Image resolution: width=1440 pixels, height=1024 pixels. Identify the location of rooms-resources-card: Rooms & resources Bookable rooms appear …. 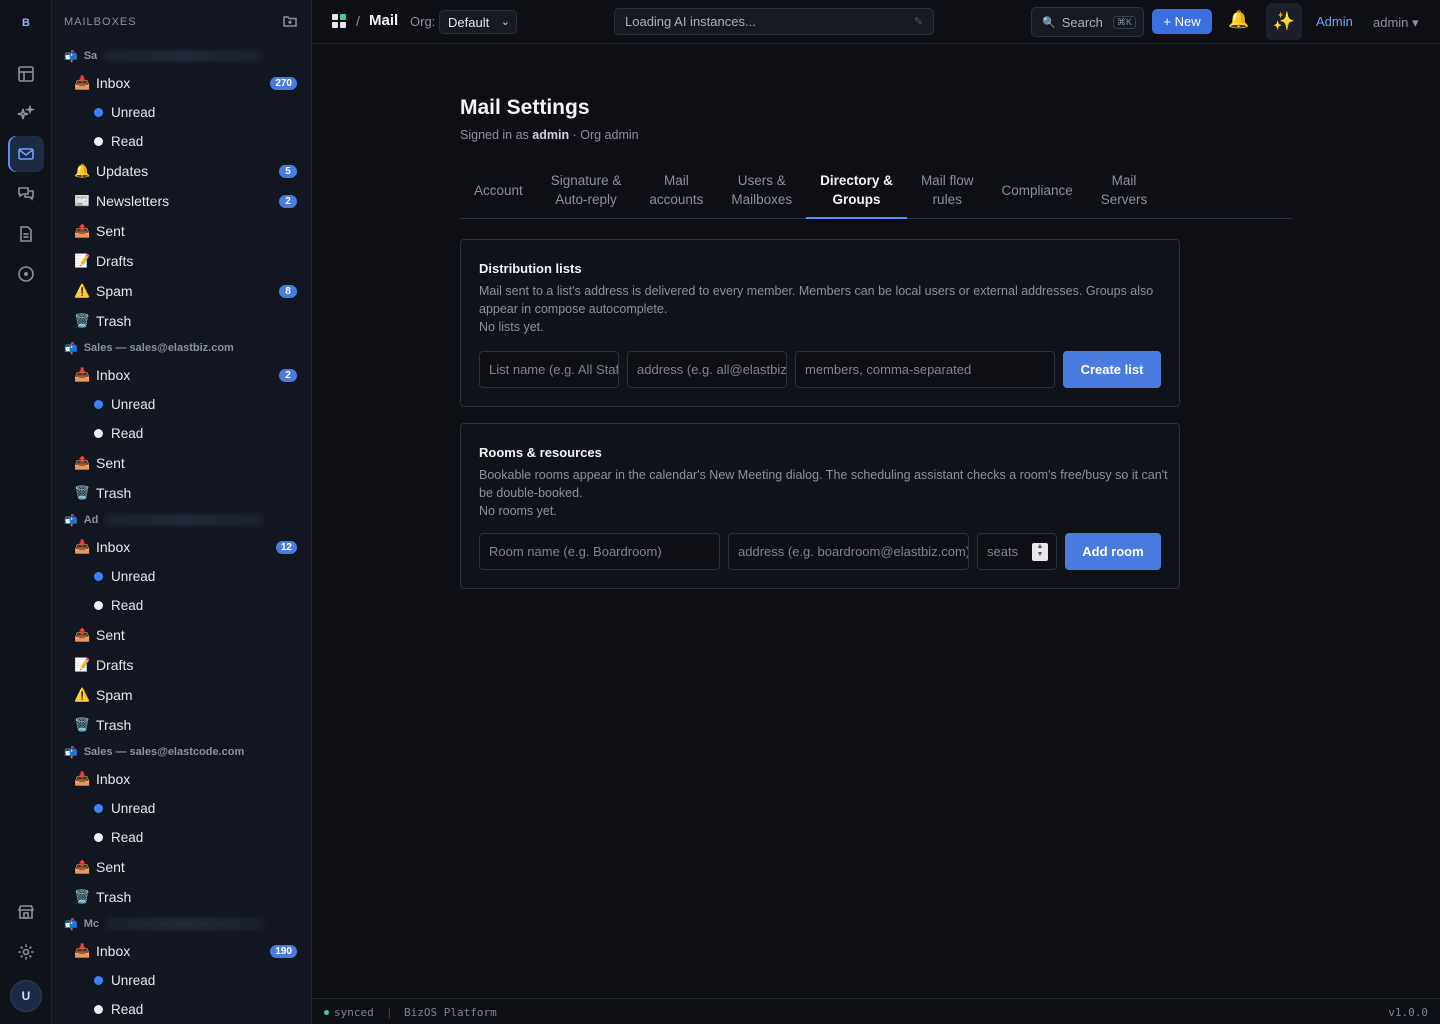
(820, 506).